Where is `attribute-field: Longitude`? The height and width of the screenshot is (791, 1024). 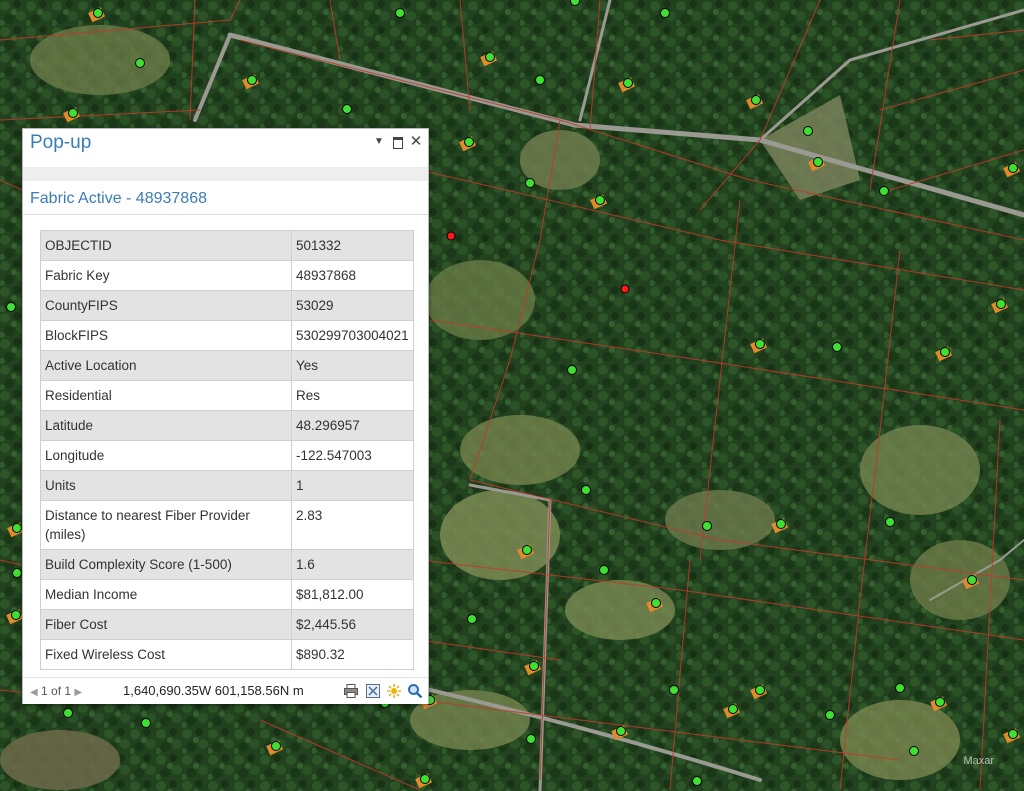
attribute-field: Longitude is located at coordinates (166, 455).